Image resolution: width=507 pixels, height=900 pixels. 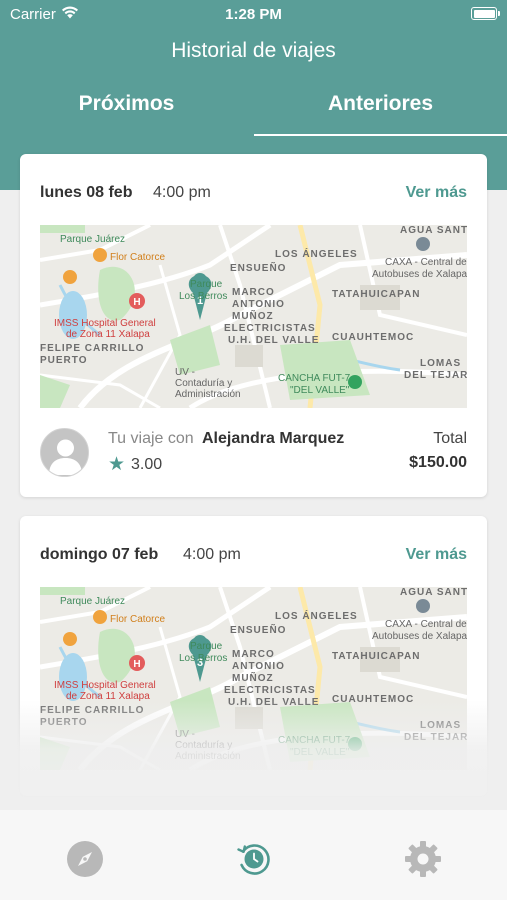 What do you see at coordinates (253, 755) in the screenshot?
I see `bottom-fade` at bounding box center [253, 755].